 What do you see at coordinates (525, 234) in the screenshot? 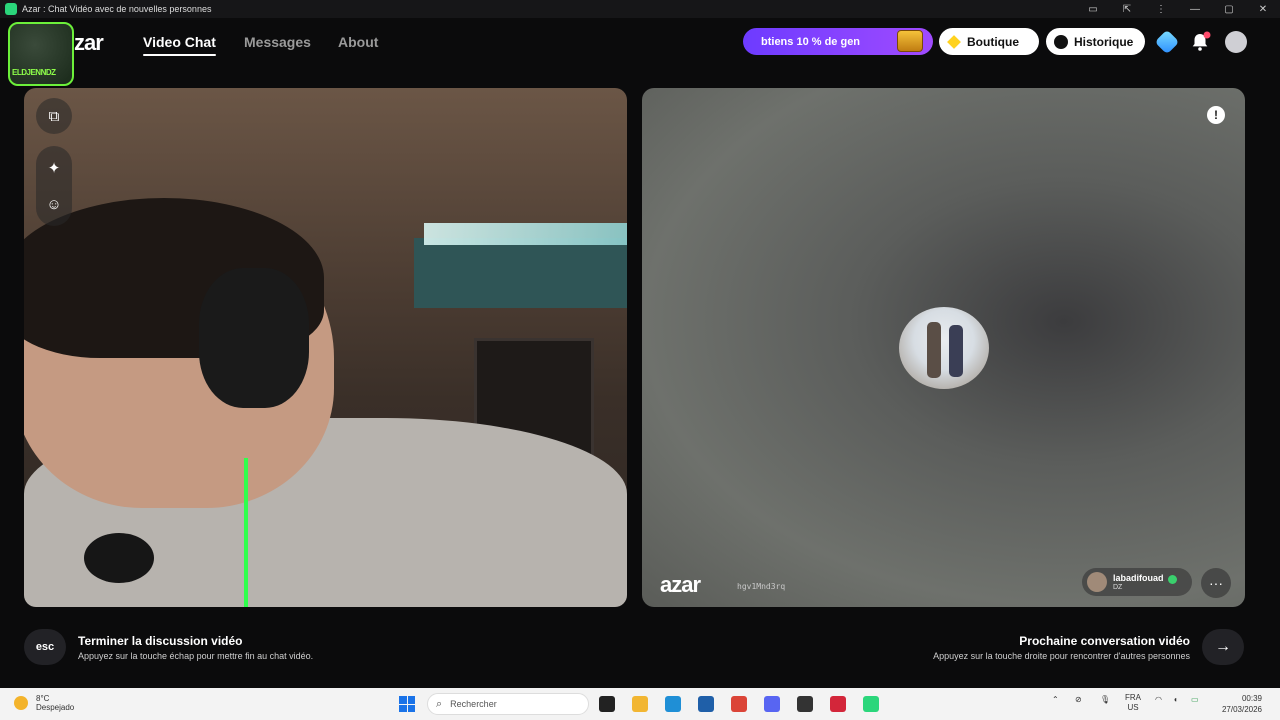
I see `background-light` at bounding box center [525, 234].